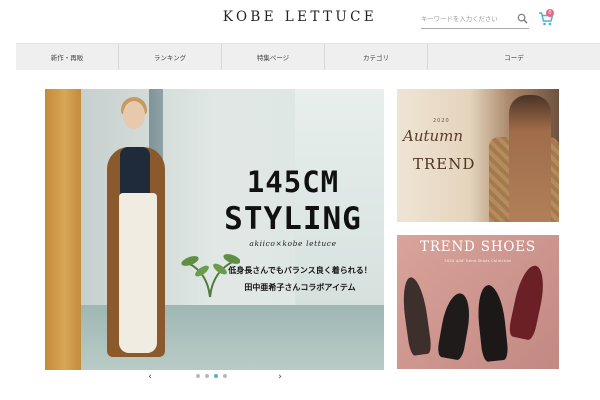 This screenshot has height=400, width=600. Describe the element at coordinates (441, 121) in the screenshot. I see `autumn-year: 2020` at that location.